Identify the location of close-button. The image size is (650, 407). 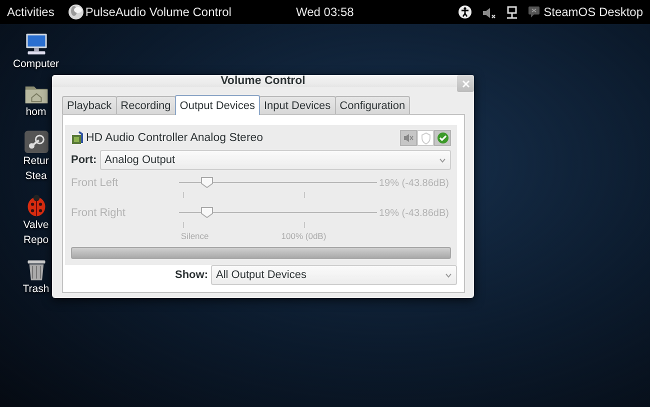
(465, 83).